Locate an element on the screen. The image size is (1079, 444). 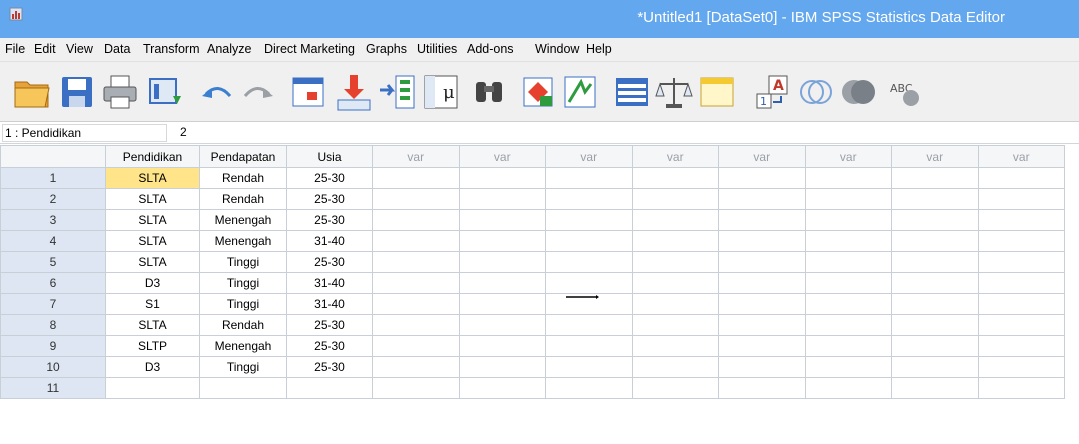
undo-icon is located at coordinates (216, 92).